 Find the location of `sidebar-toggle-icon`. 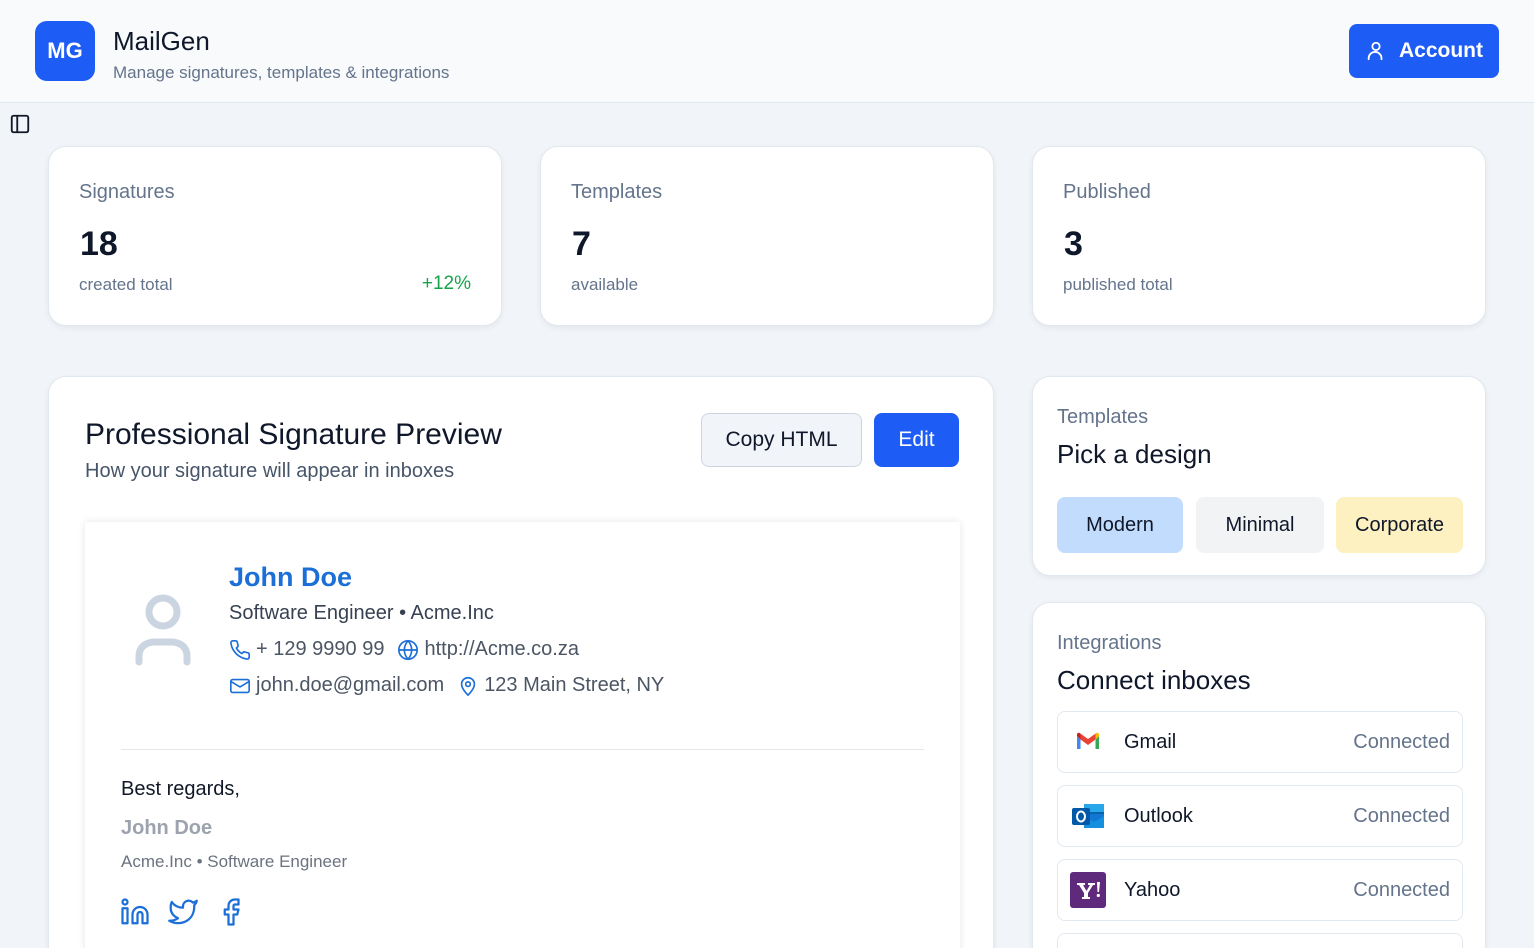

sidebar-toggle-icon is located at coordinates (20, 124).